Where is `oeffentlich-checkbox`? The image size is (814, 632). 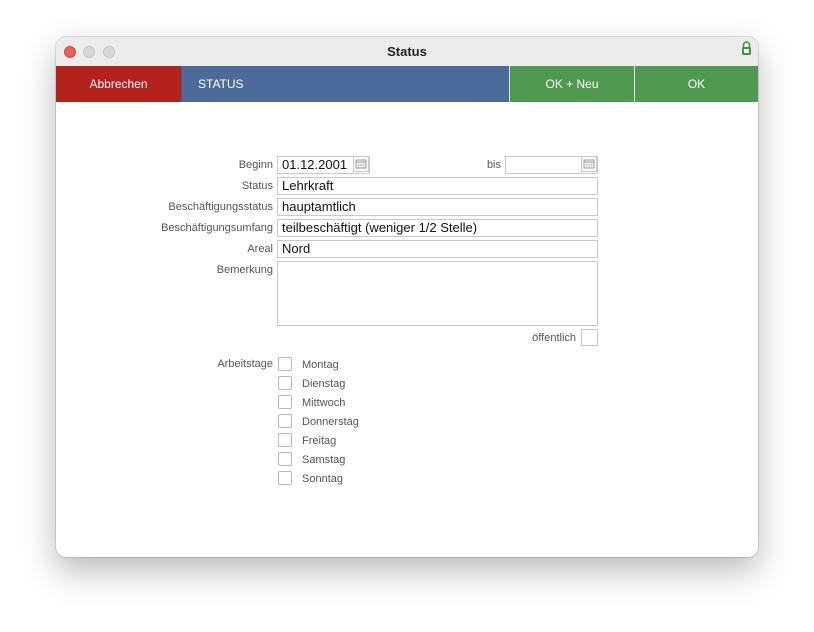 oeffentlich-checkbox is located at coordinates (589, 337).